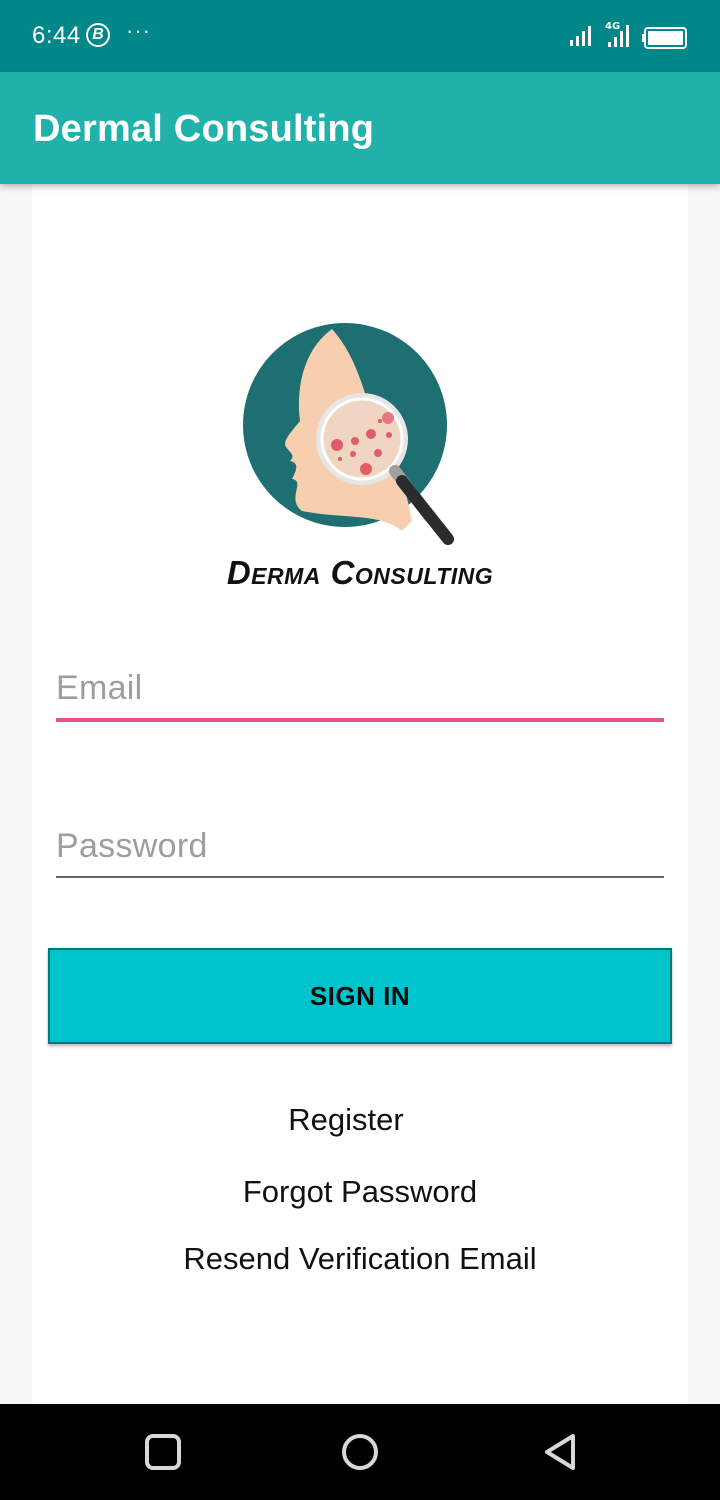  I want to click on resend-verification-link: Resend Verification Email, so click(360, 1259).